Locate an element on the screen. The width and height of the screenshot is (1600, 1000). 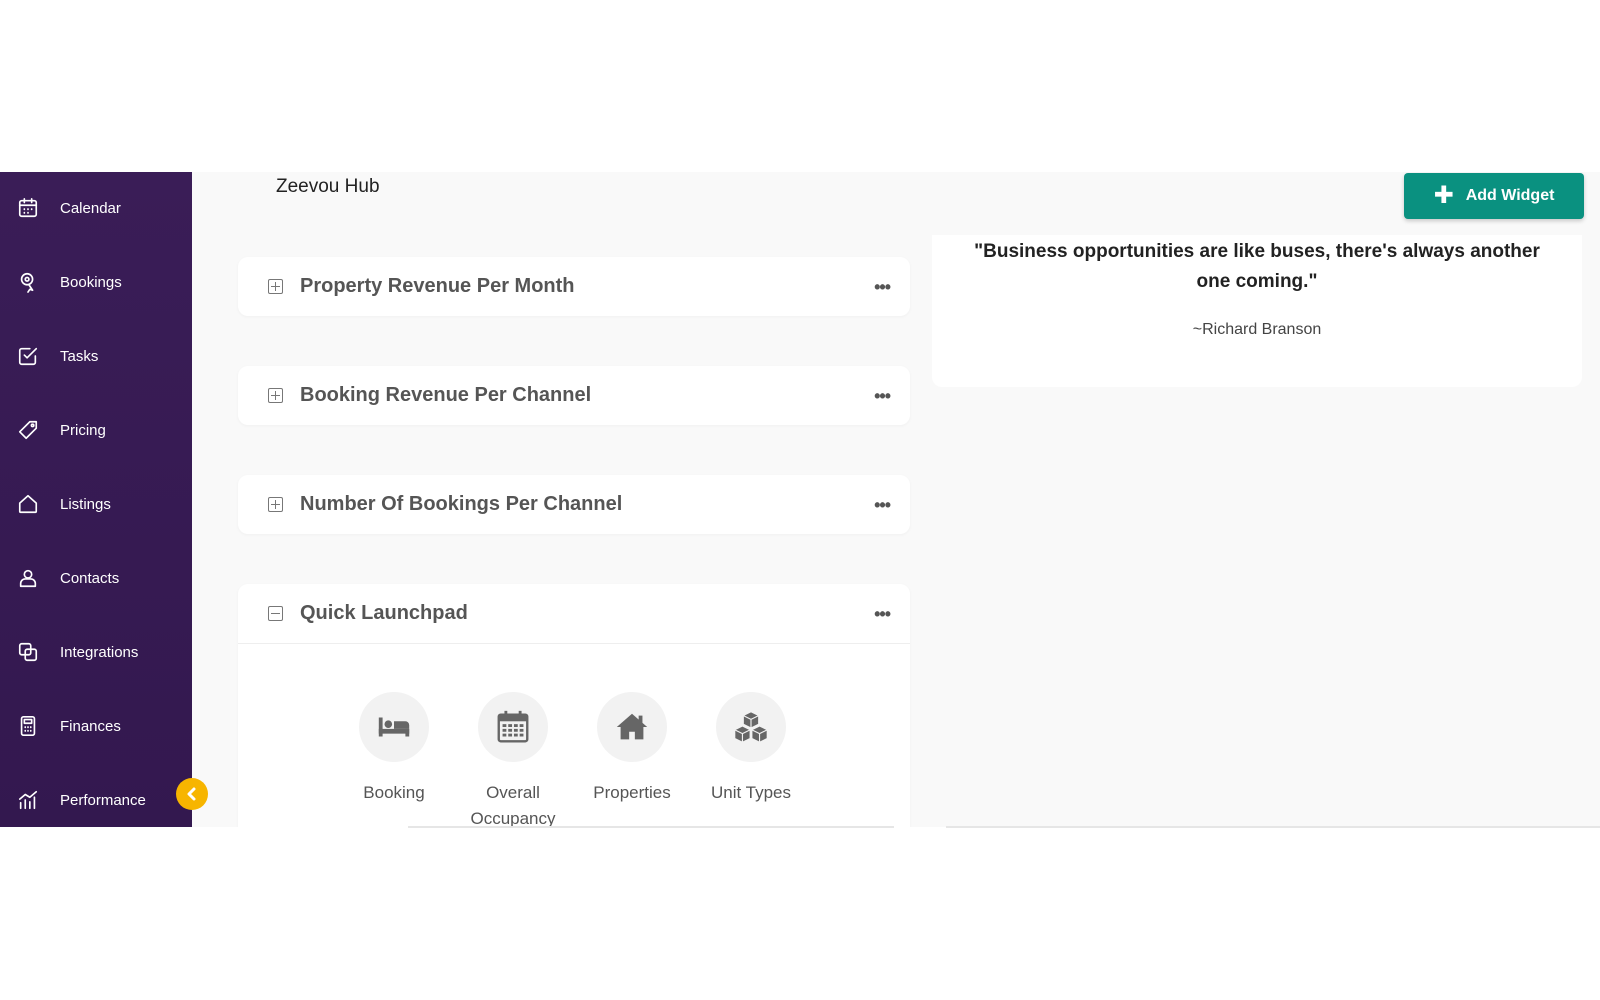
sidebar-item-finances: Finances is located at coordinates (96, 726).